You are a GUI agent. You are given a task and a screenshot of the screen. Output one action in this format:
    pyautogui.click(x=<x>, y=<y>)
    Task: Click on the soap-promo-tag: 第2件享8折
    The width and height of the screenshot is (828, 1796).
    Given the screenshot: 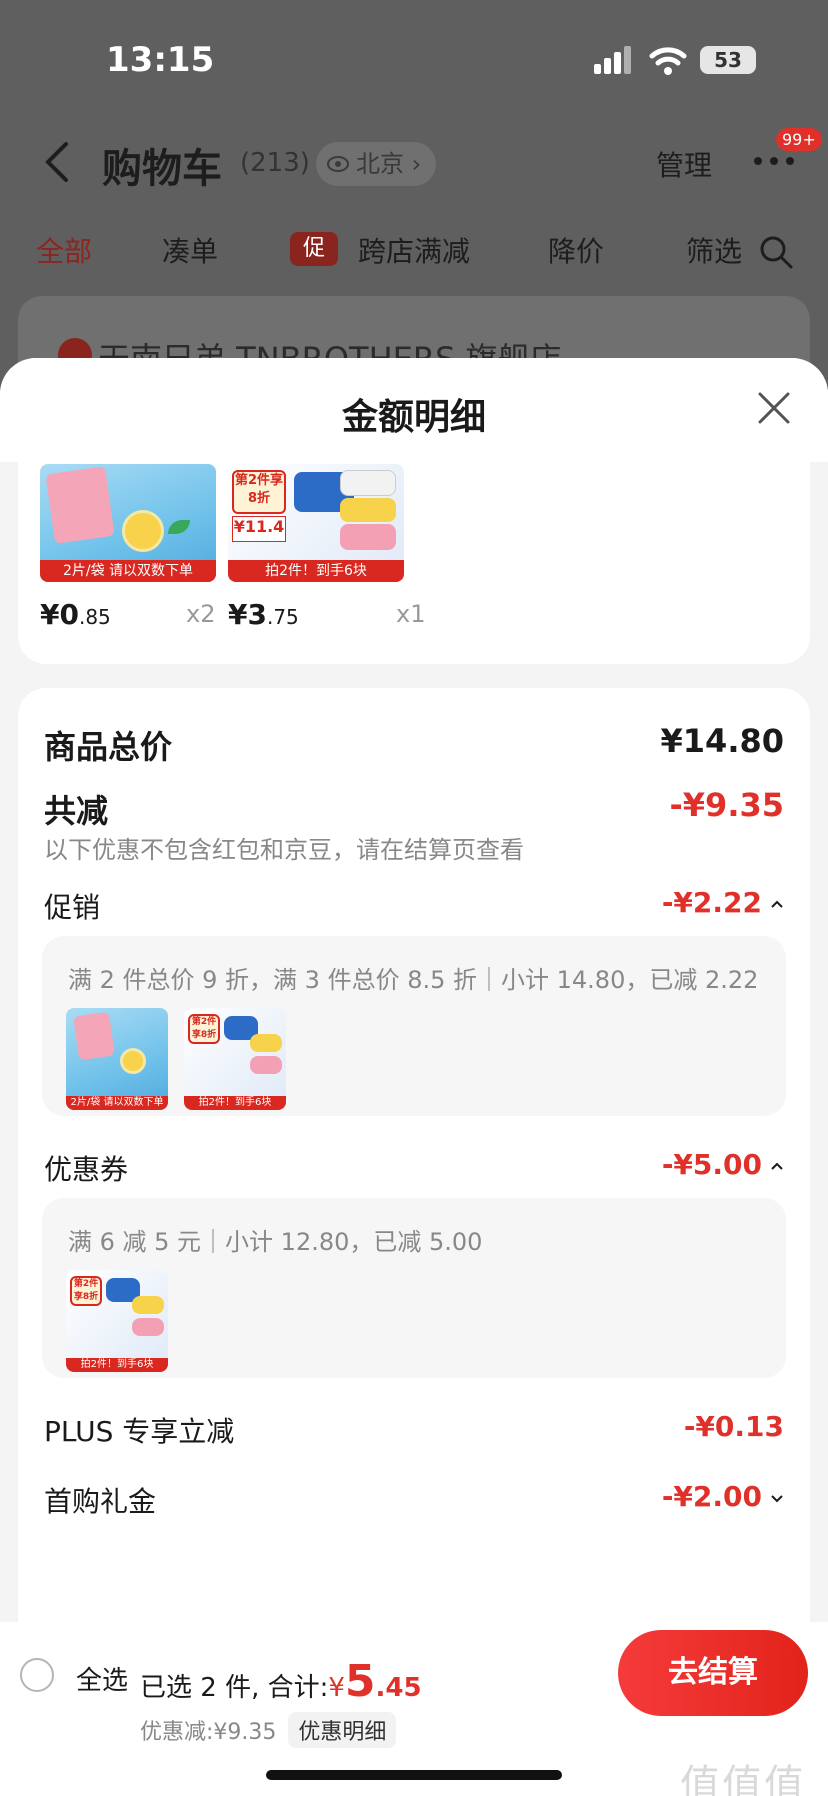 What is the action you would take?
    pyautogui.click(x=259, y=492)
    